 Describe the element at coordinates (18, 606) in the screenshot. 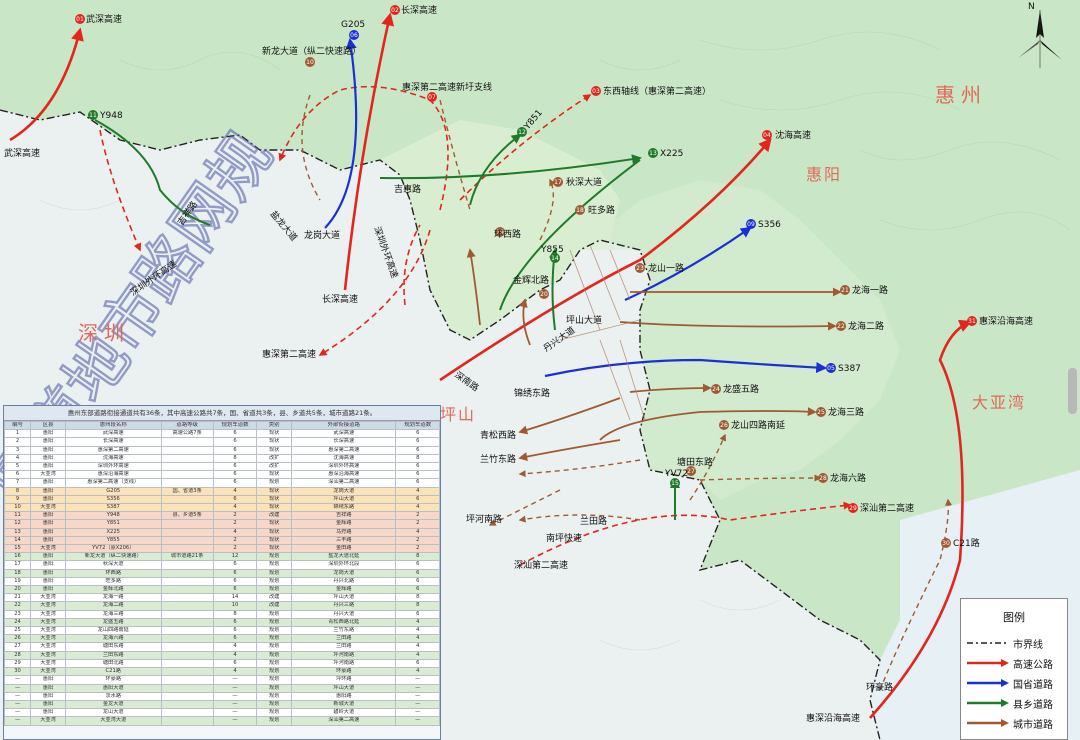

I see `table-cell: 22` at that location.